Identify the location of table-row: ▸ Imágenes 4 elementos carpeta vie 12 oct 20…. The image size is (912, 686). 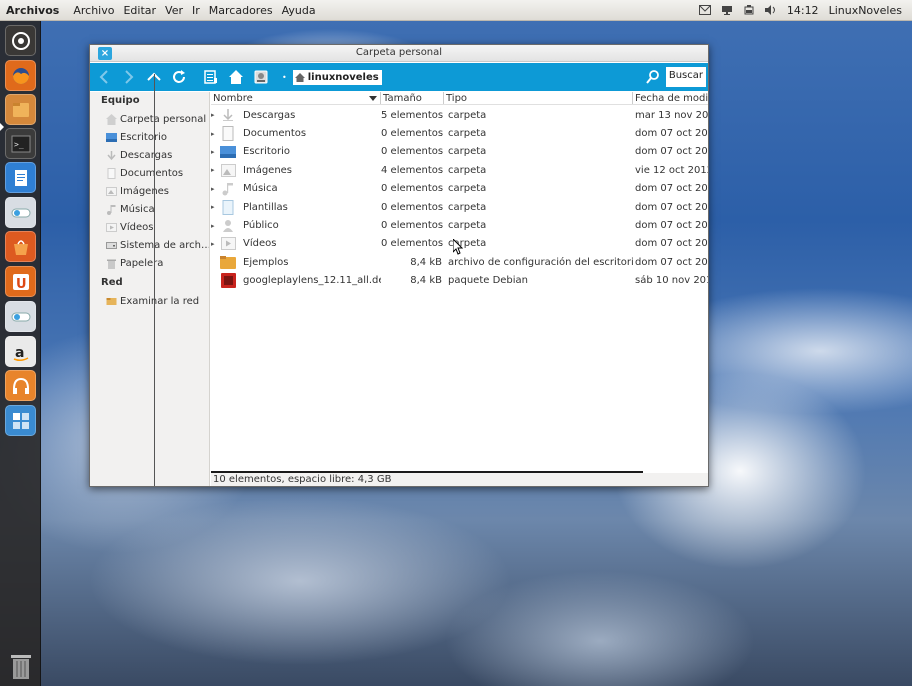
(459, 170).